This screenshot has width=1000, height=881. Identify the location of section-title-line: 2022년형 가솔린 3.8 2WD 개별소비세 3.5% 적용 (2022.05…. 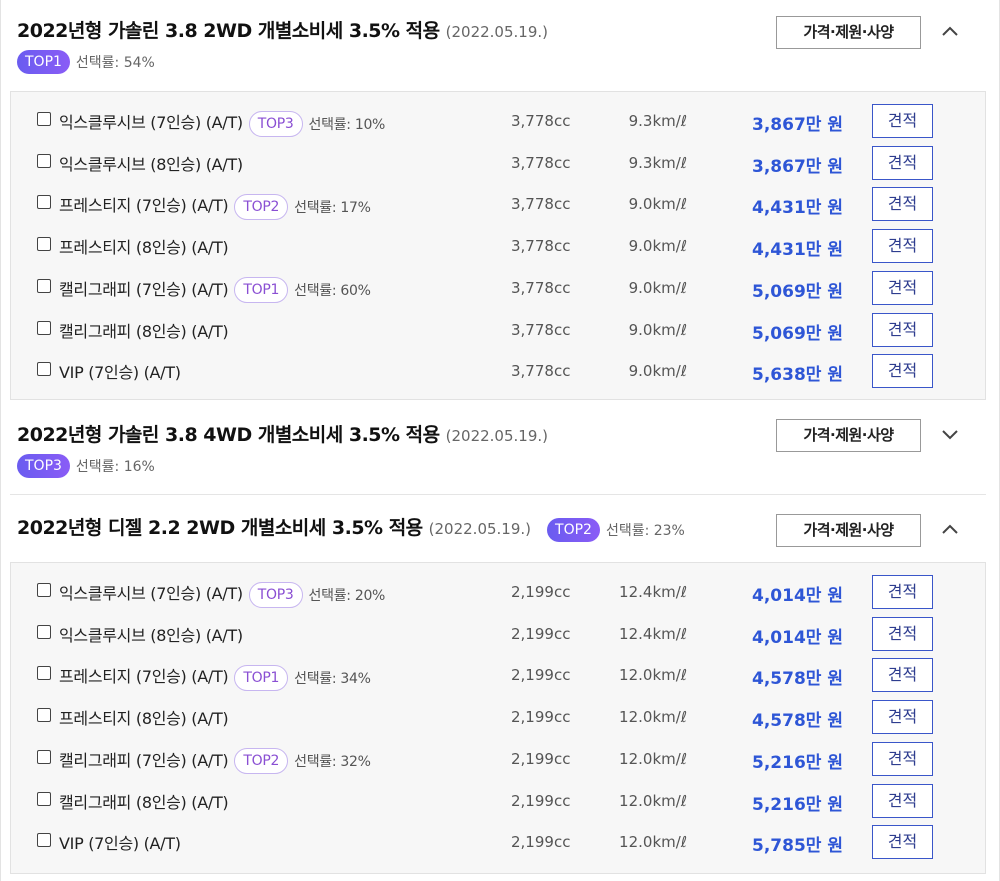
(282, 29).